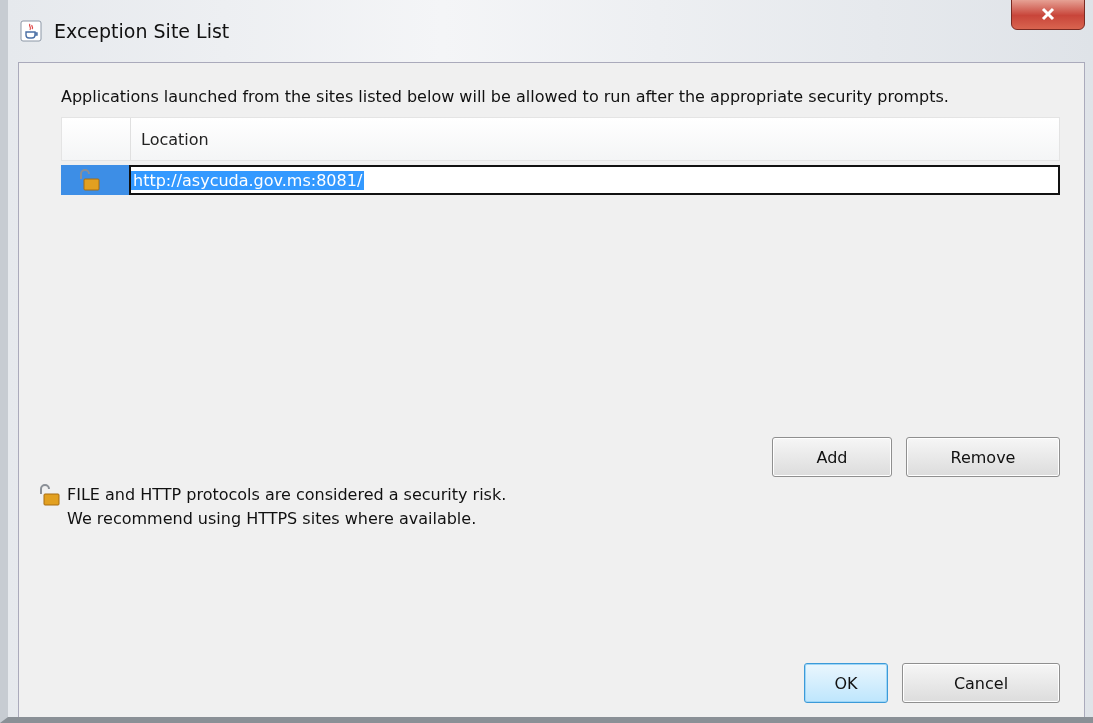 This screenshot has width=1093, height=723. Describe the element at coordinates (846, 683) in the screenshot. I see `ok-button: OK` at that location.